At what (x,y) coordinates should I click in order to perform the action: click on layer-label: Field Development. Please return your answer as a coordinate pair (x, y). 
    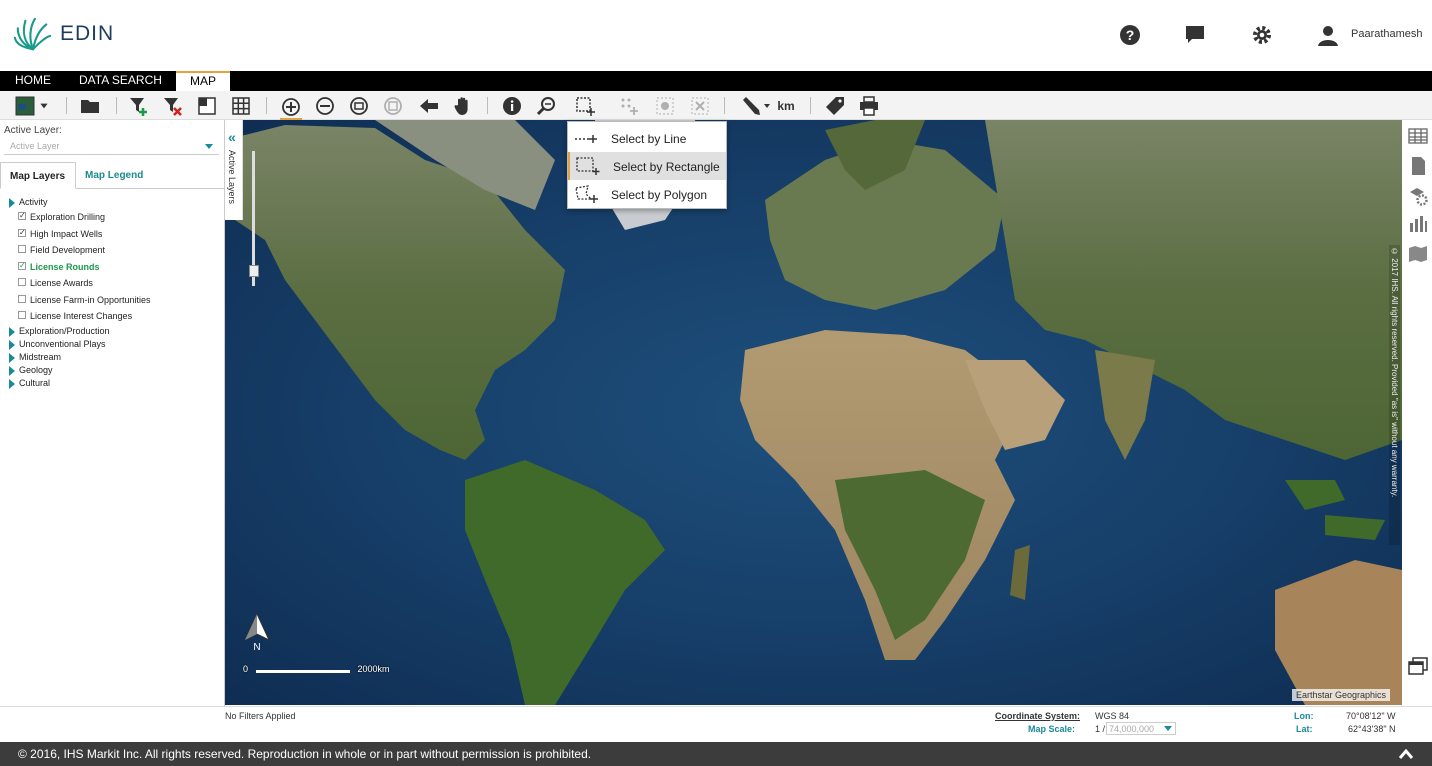
    Looking at the image, I should click on (68, 250).